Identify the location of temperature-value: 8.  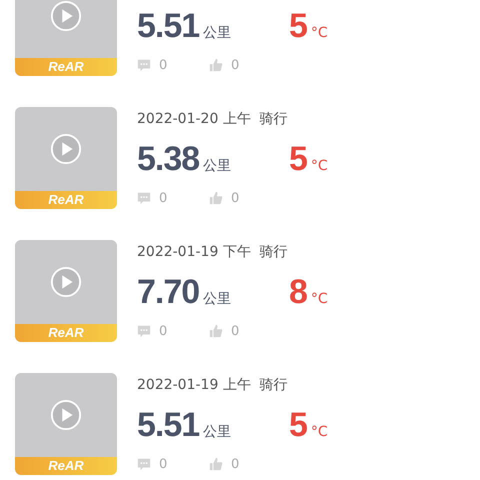
(298, 292).